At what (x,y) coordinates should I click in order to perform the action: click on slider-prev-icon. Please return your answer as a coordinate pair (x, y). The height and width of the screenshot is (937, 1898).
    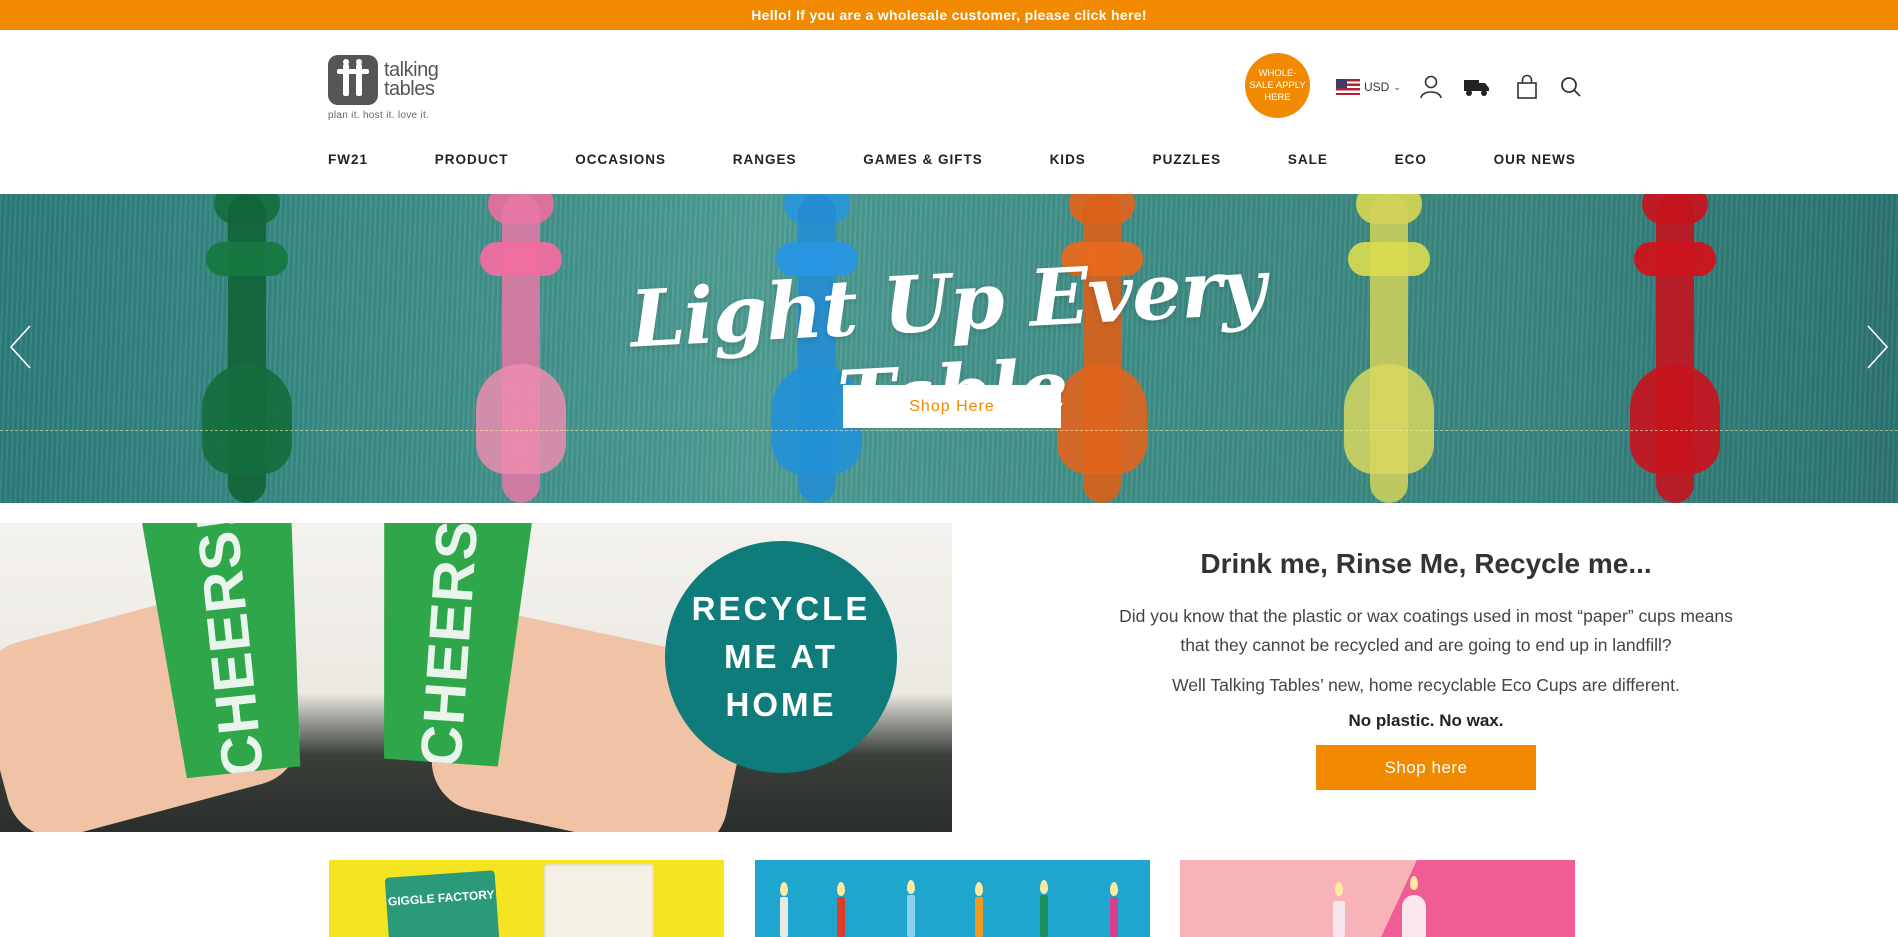
    Looking at the image, I should click on (21, 347).